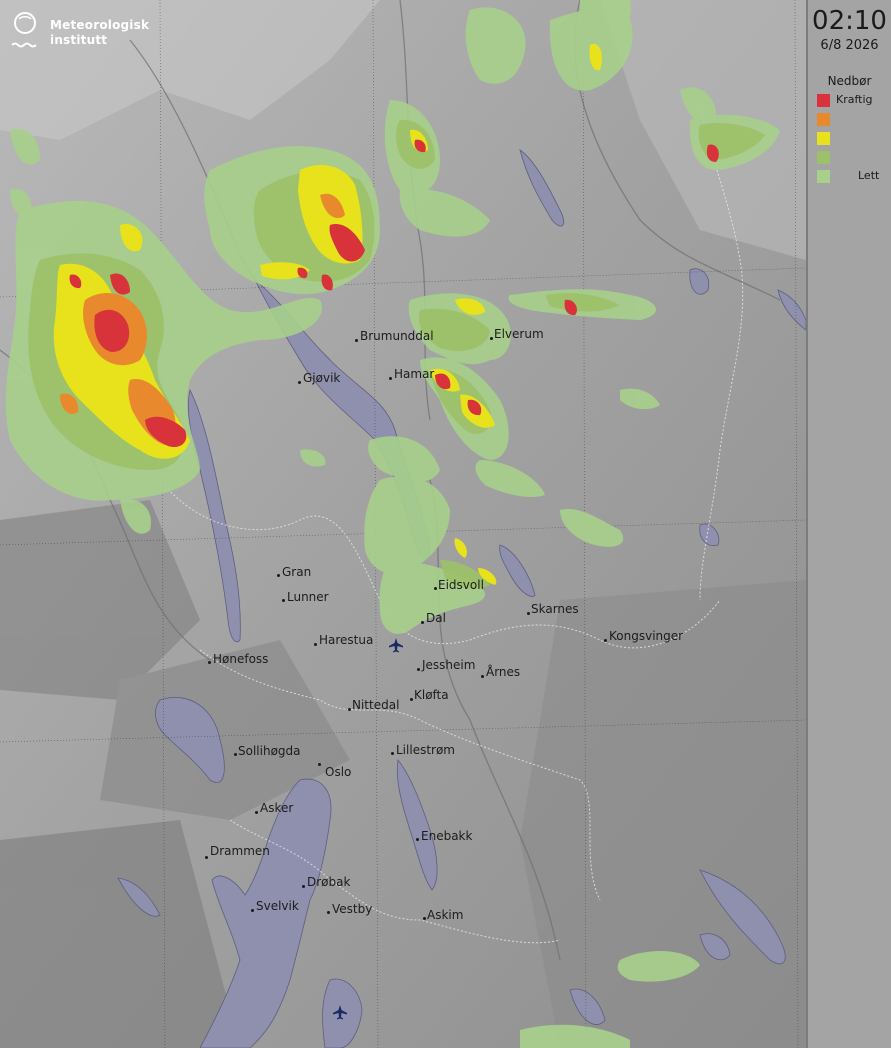 The width and height of the screenshot is (891, 1048). Describe the element at coordinates (329, 882) in the screenshot. I see `place-label: Drøbak` at that location.